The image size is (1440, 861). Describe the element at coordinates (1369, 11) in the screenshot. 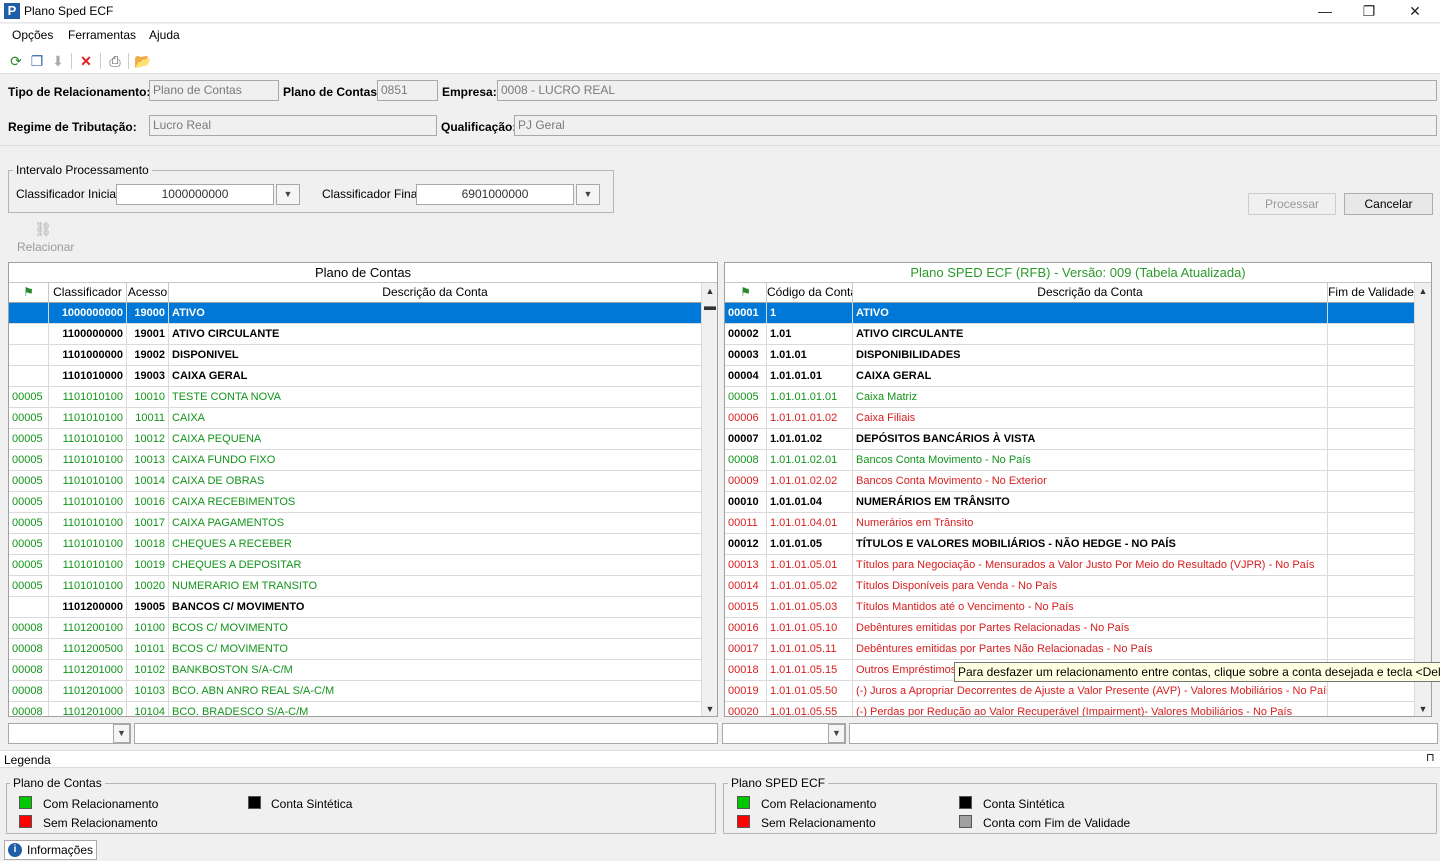

I see `restore-button: ❐` at that location.